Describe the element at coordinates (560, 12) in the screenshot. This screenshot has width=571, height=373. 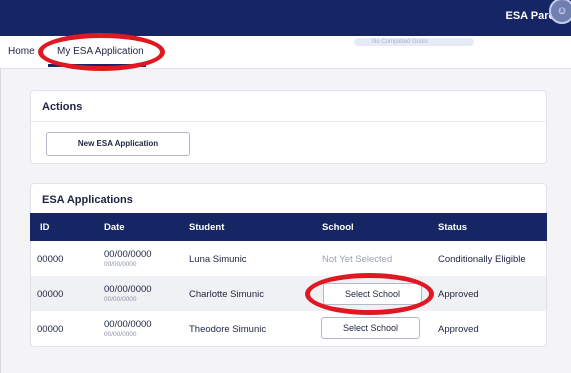
I see `user-avatar-icon: ☺` at that location.